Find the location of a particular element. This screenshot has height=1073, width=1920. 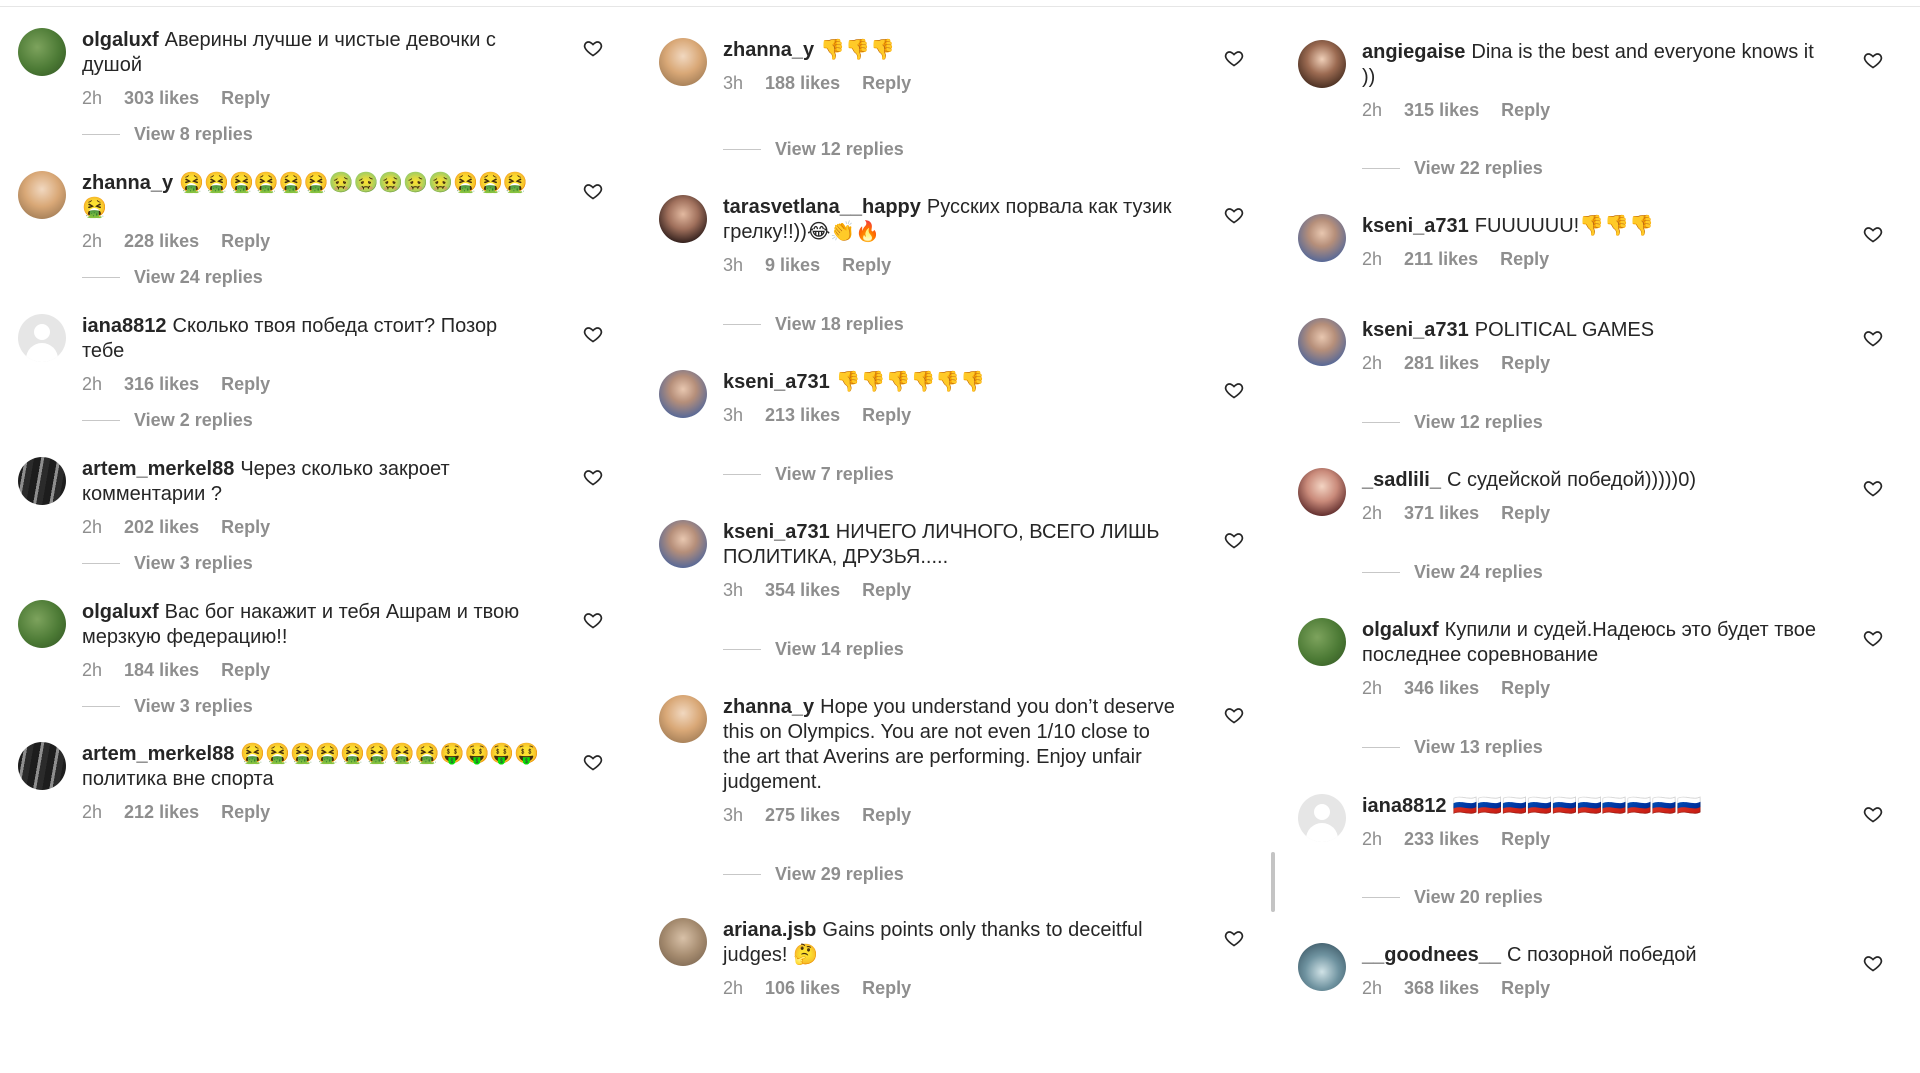

view-replies-button: View 8 replies is located at coordinates (167, 134).